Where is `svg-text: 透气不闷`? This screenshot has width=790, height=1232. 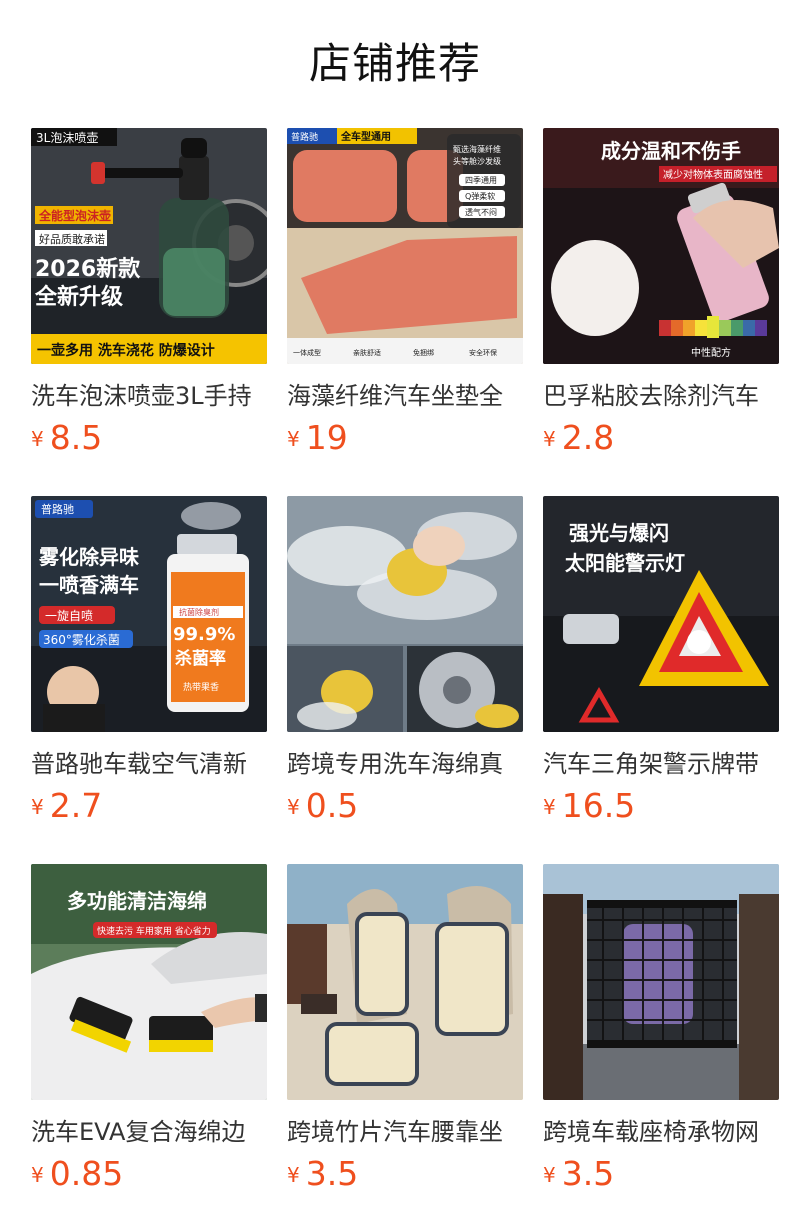 svg-text: 透气不闷 is located at coordinates (481, 212).